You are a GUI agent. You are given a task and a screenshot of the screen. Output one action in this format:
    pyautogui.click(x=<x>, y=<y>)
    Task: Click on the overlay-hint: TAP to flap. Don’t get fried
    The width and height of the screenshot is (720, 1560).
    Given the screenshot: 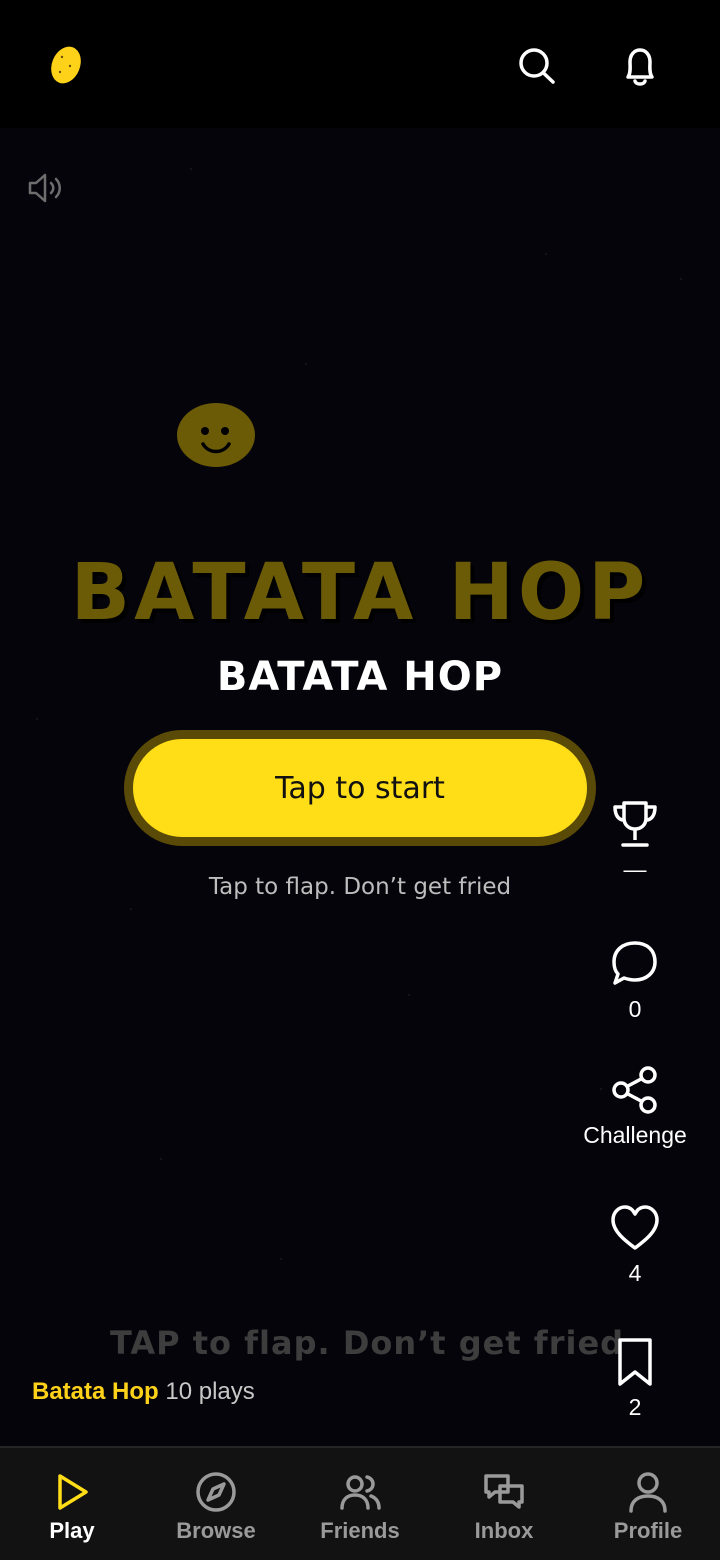 What is the action you would take?
    pyautogui.click(x=367, y=1343)
    